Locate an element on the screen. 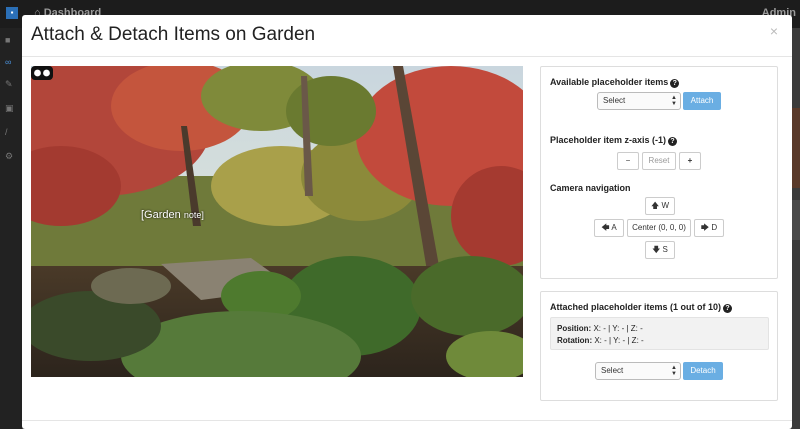  app-logo: ▪ is located at coordinates (12, 13).